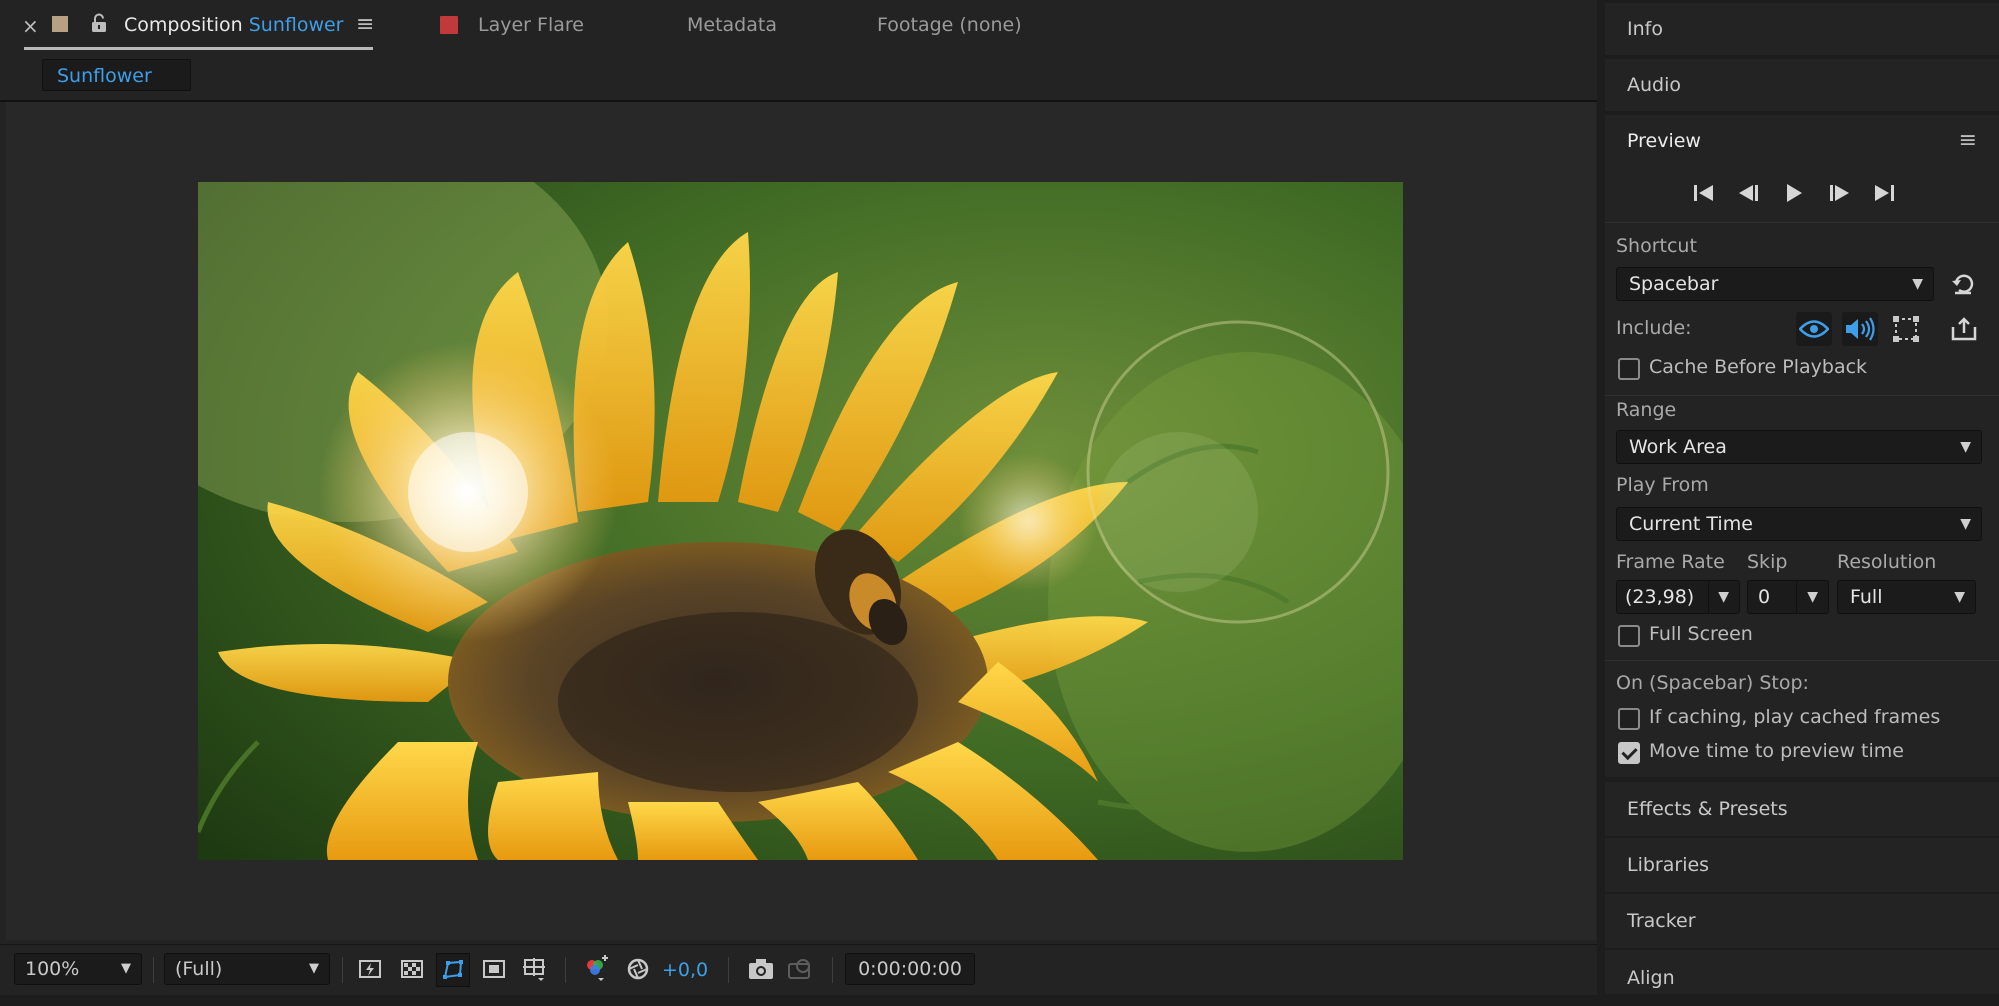 This screenshot has width=1999, height=1006. Describe the element at coordinates (1646, 410) in the screenshot. I see `range-label: Range` at that location.